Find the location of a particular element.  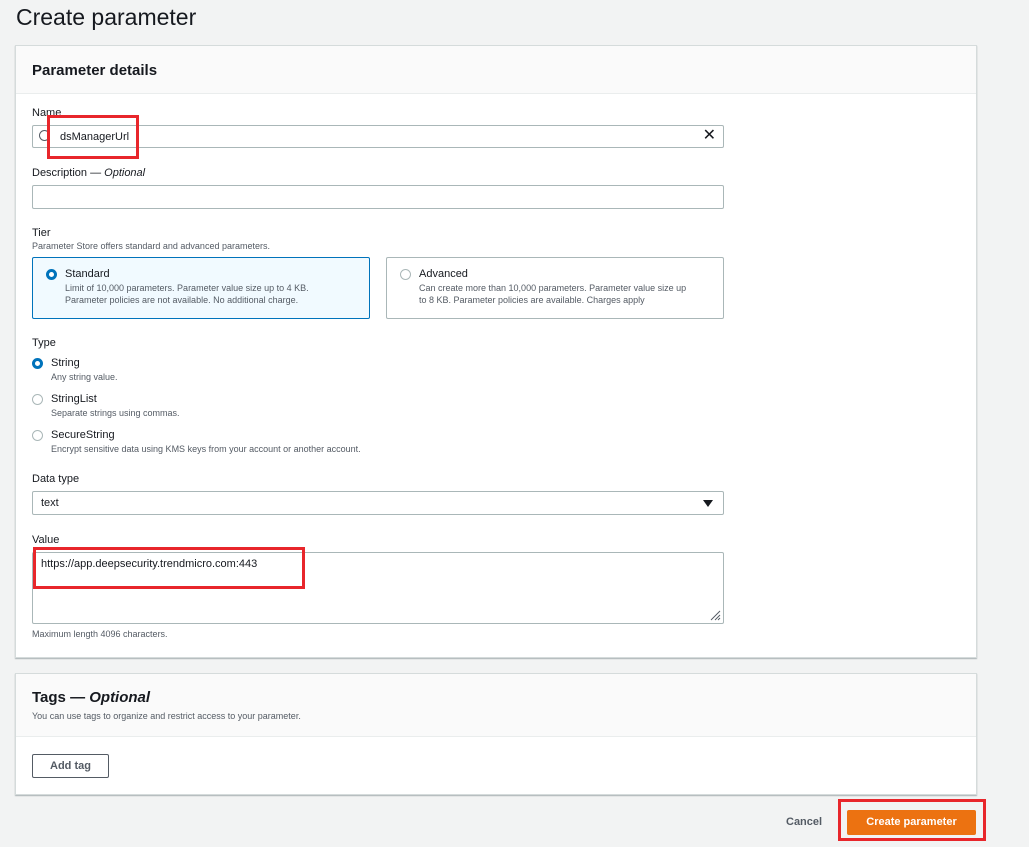

type-securestring-title: SecureString is located at coordinates (83, 435).